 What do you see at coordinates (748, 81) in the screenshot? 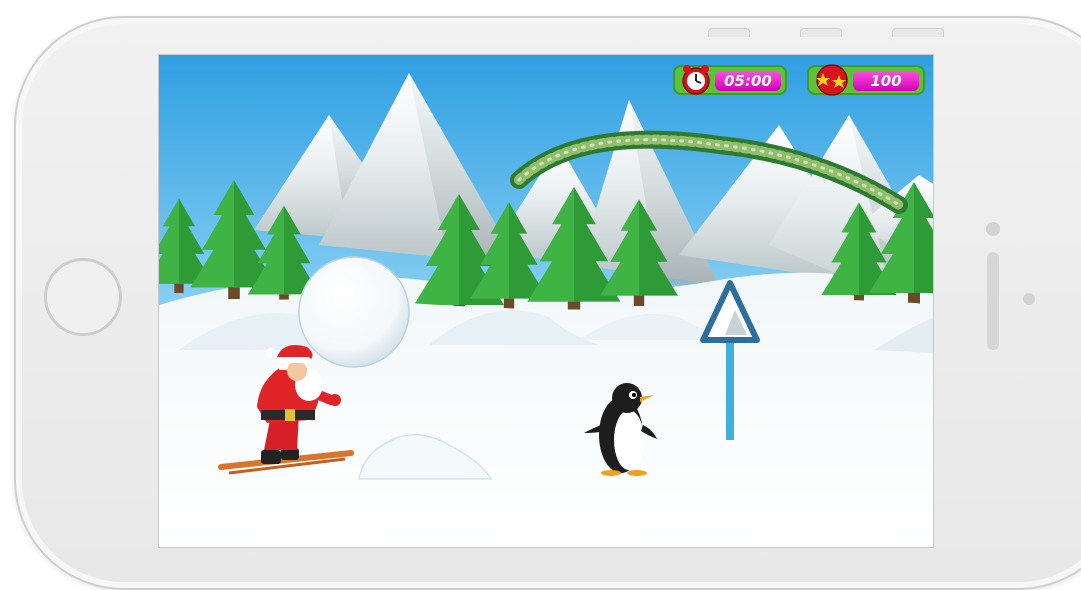
I see `timer-value: 05:00` at bounding box center [748, 81].